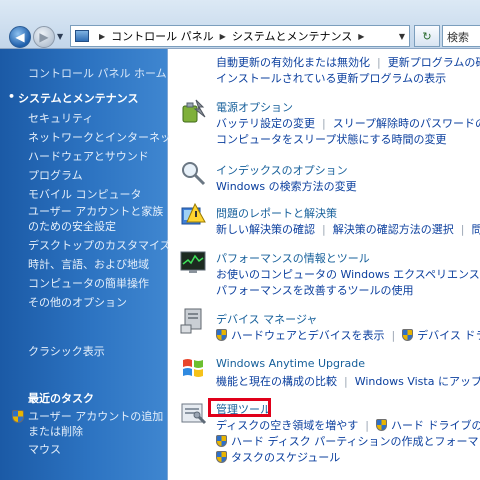 This screenshot has width=480, height=480. What do you see at coordinates (285, 457) in the screenshot?
I see `schedule-tasks-link: タスクのスケジュール` at bounding box center [285, 457].